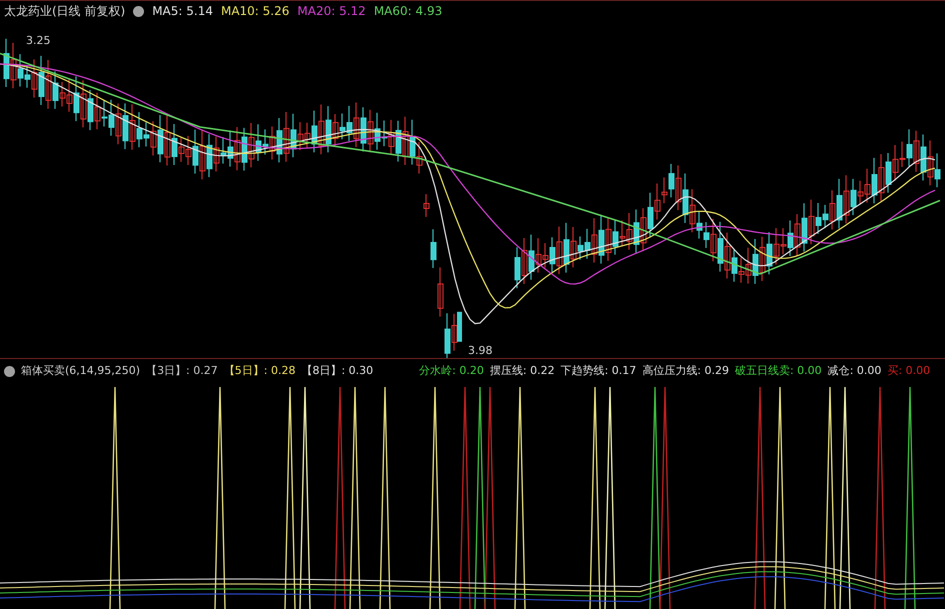  Describe the element at coordinates (182, 370) in the screenshot. I see `indicator-value: 【3日】: 0.27` at that location.